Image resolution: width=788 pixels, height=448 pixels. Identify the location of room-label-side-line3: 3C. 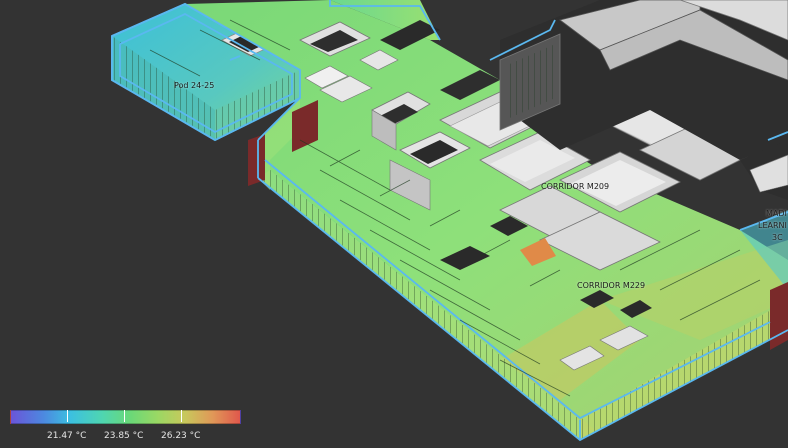
(777, 237).